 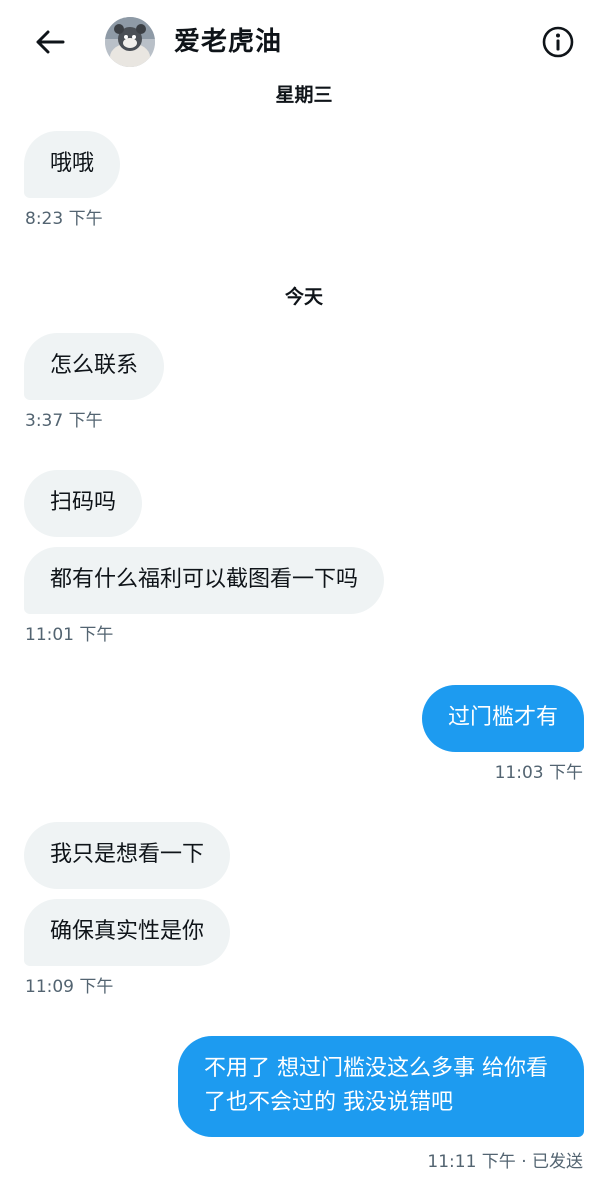 I want to click on outgoing-message: 不用了 想过门槛没这么多事 给你看 了也不会过的 我没说错吧, so click(x=381, y=1086).